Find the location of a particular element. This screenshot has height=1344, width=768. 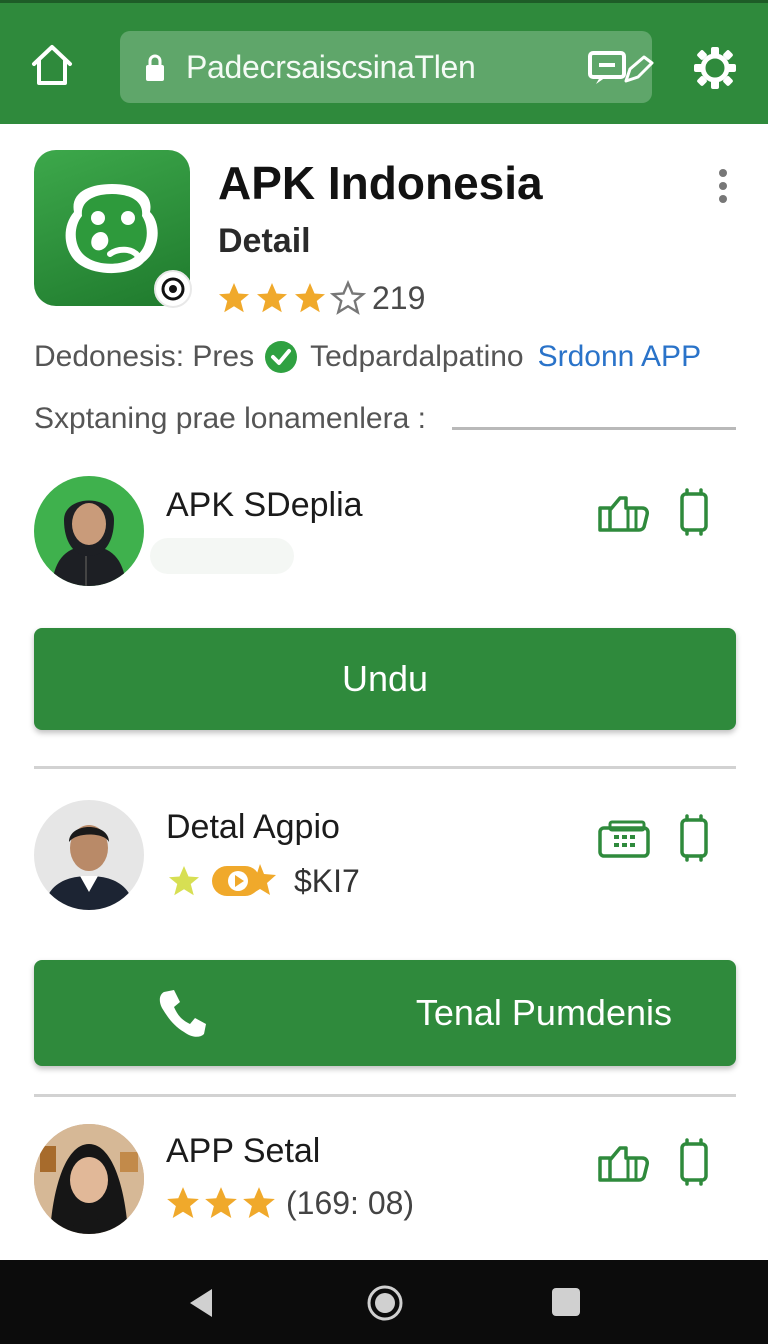

url-text: PadecrsaiscsinaTlen is located at coordinates (331, 67).